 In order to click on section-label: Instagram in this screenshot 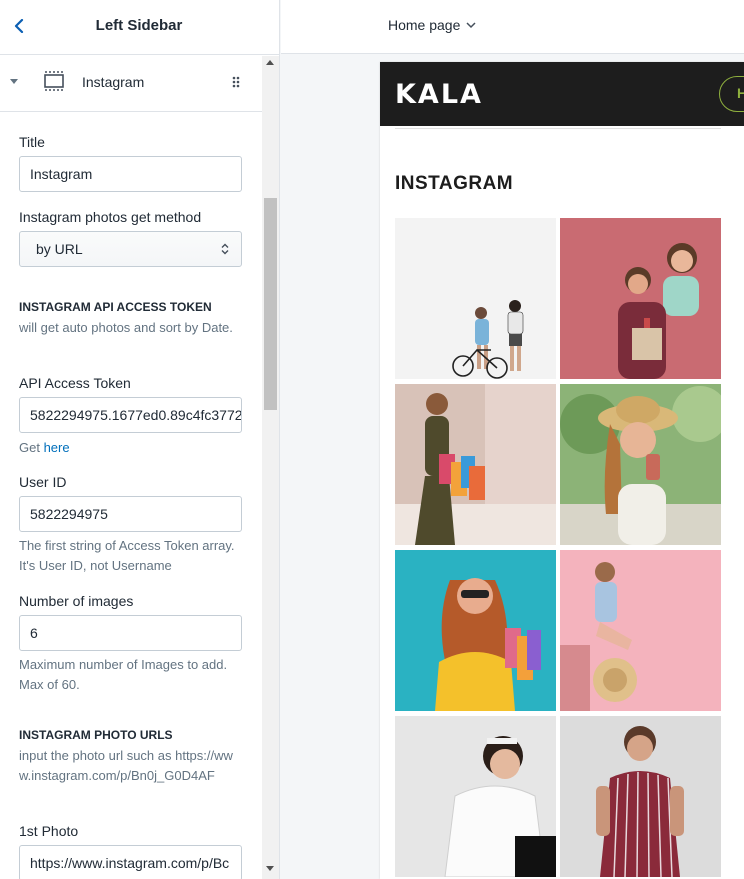, I will do `click(113, 82)`.